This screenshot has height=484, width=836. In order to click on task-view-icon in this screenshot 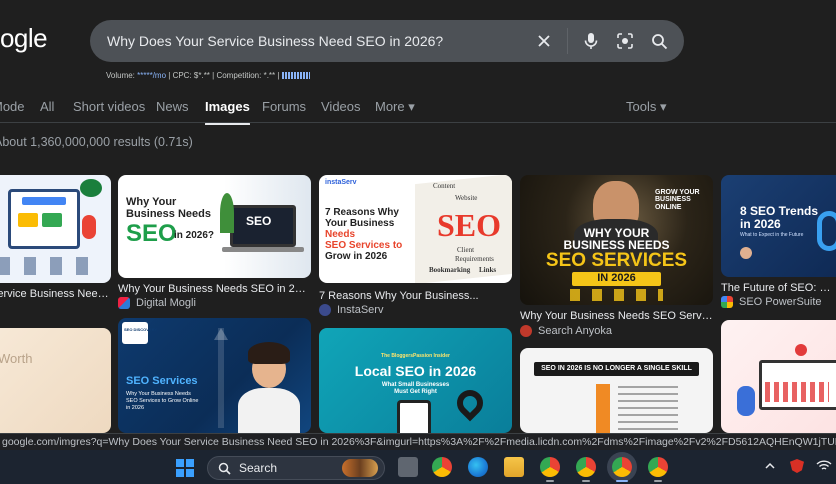, I will do `click(408, 467)`.